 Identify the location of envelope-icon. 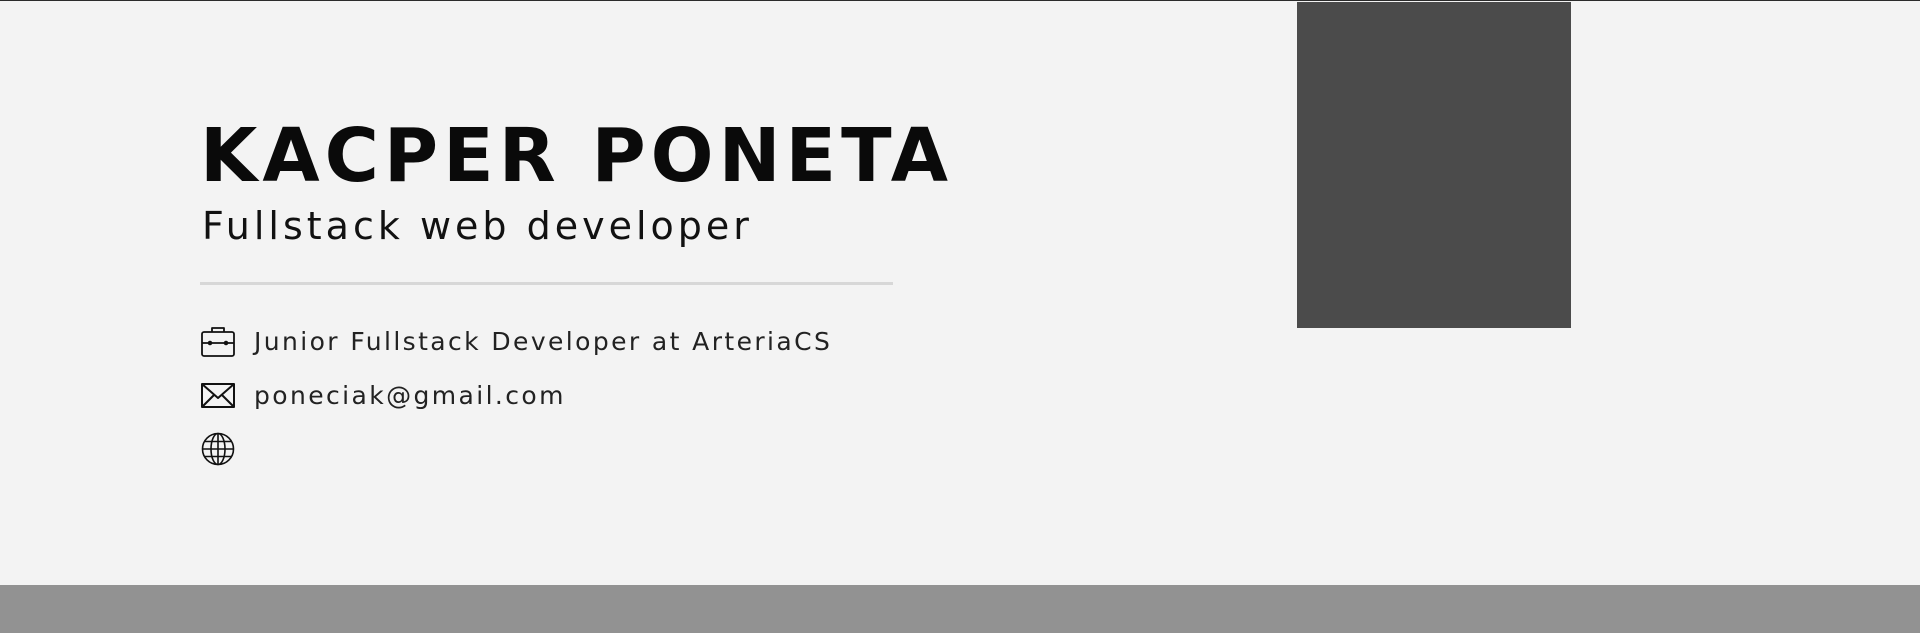
(218, 395).